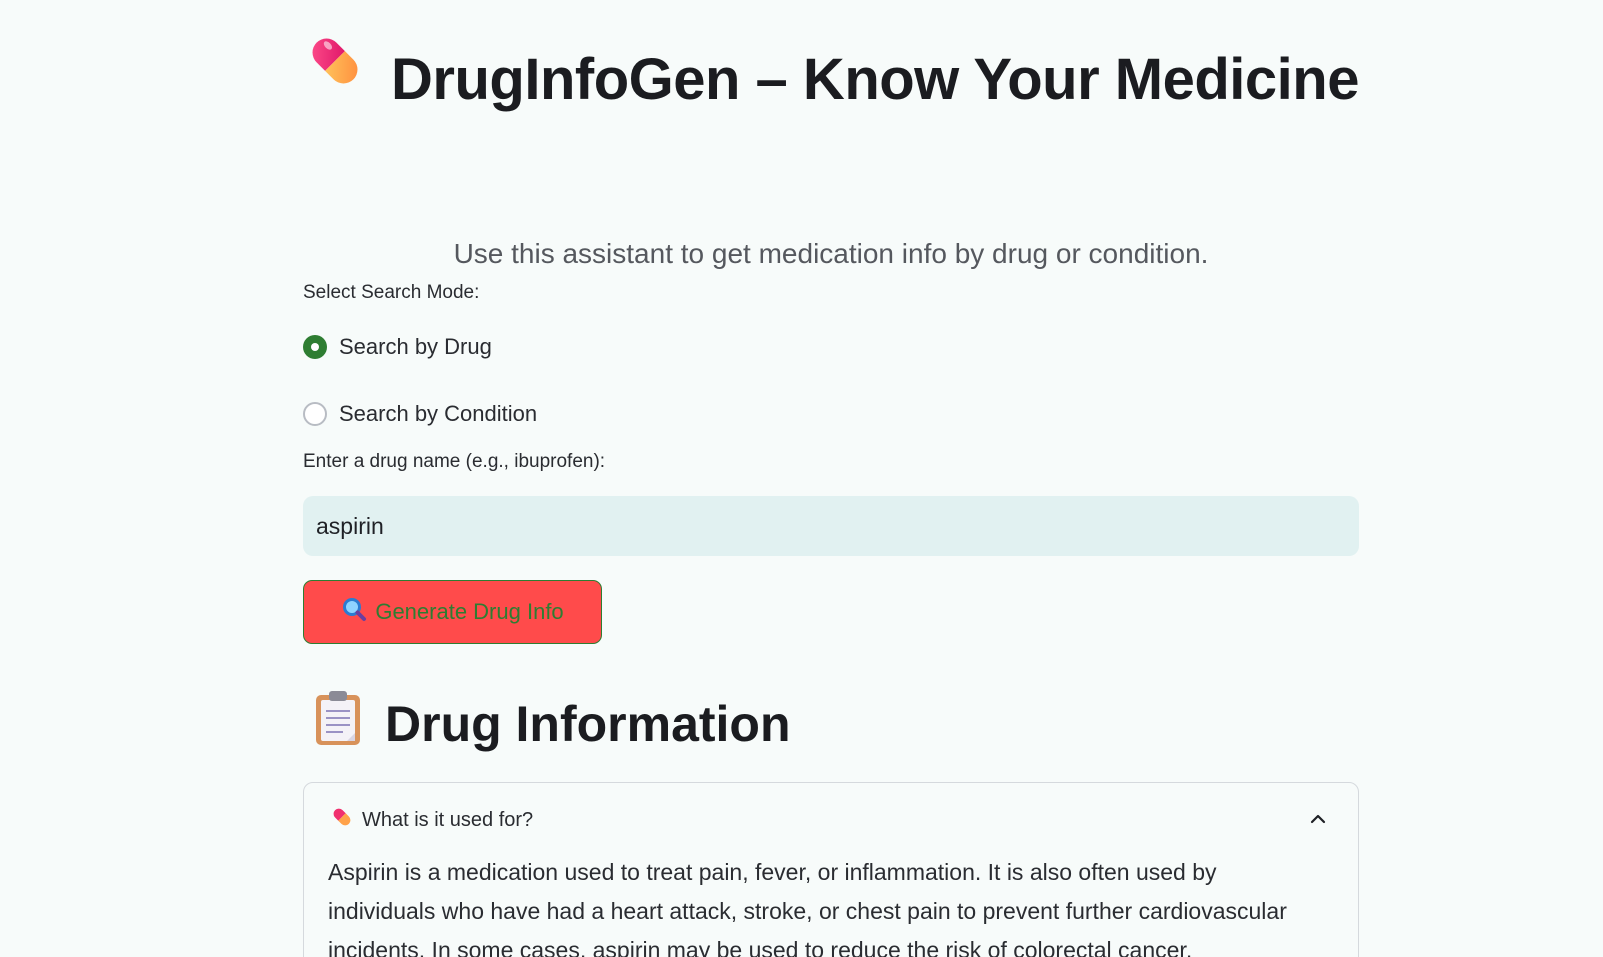 This screenshot has height=957, width=1603. What do you see at coordinates (315, 414) in the screenshot?
I see `radio-unselected-indicator` at bounding box center [315, 414].